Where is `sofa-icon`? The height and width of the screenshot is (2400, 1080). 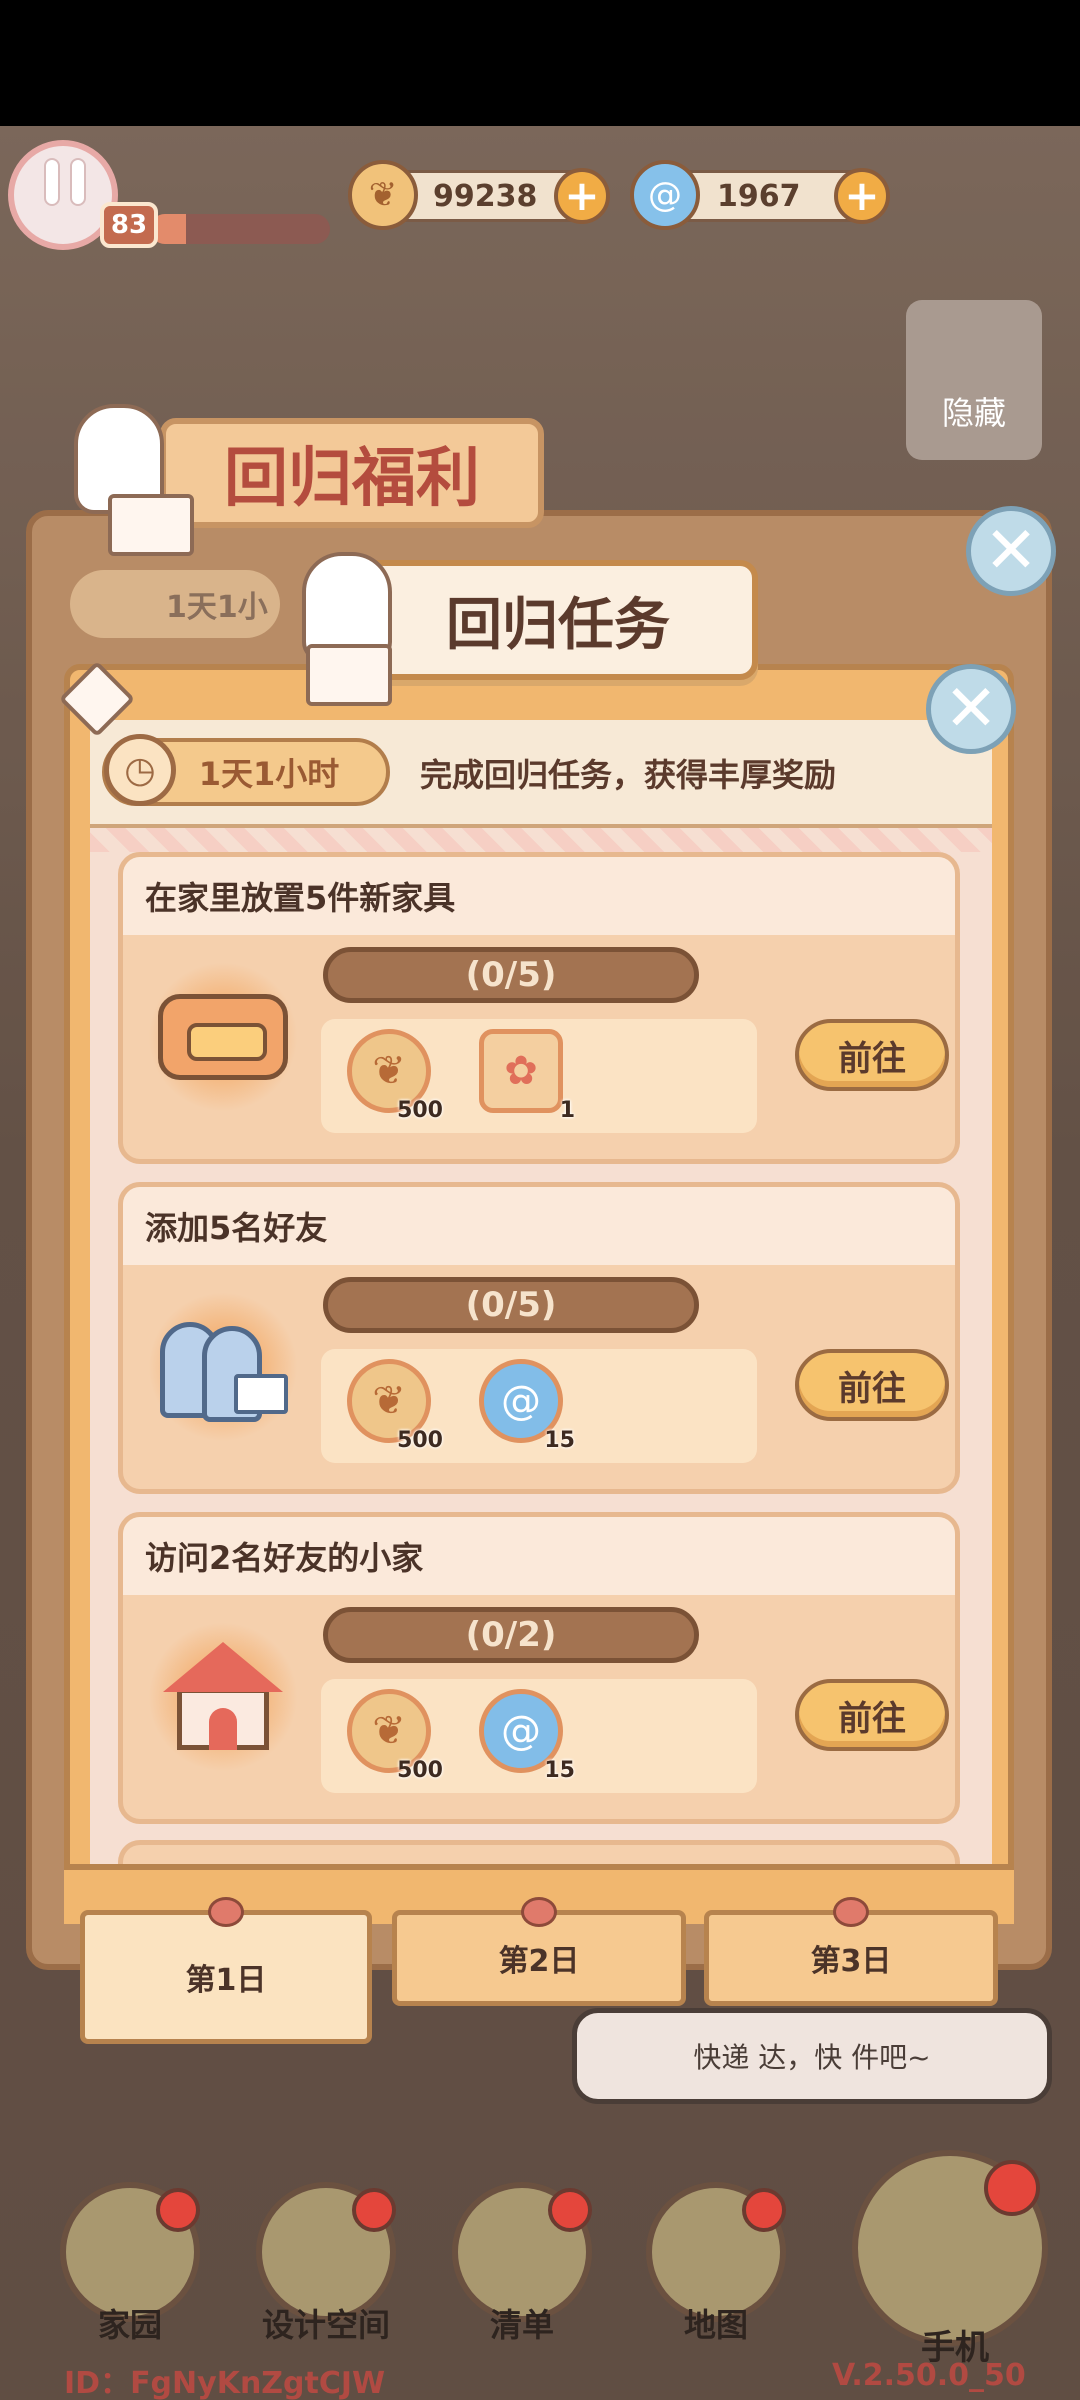 sofa-icon is located at coordinates (223, 1037).